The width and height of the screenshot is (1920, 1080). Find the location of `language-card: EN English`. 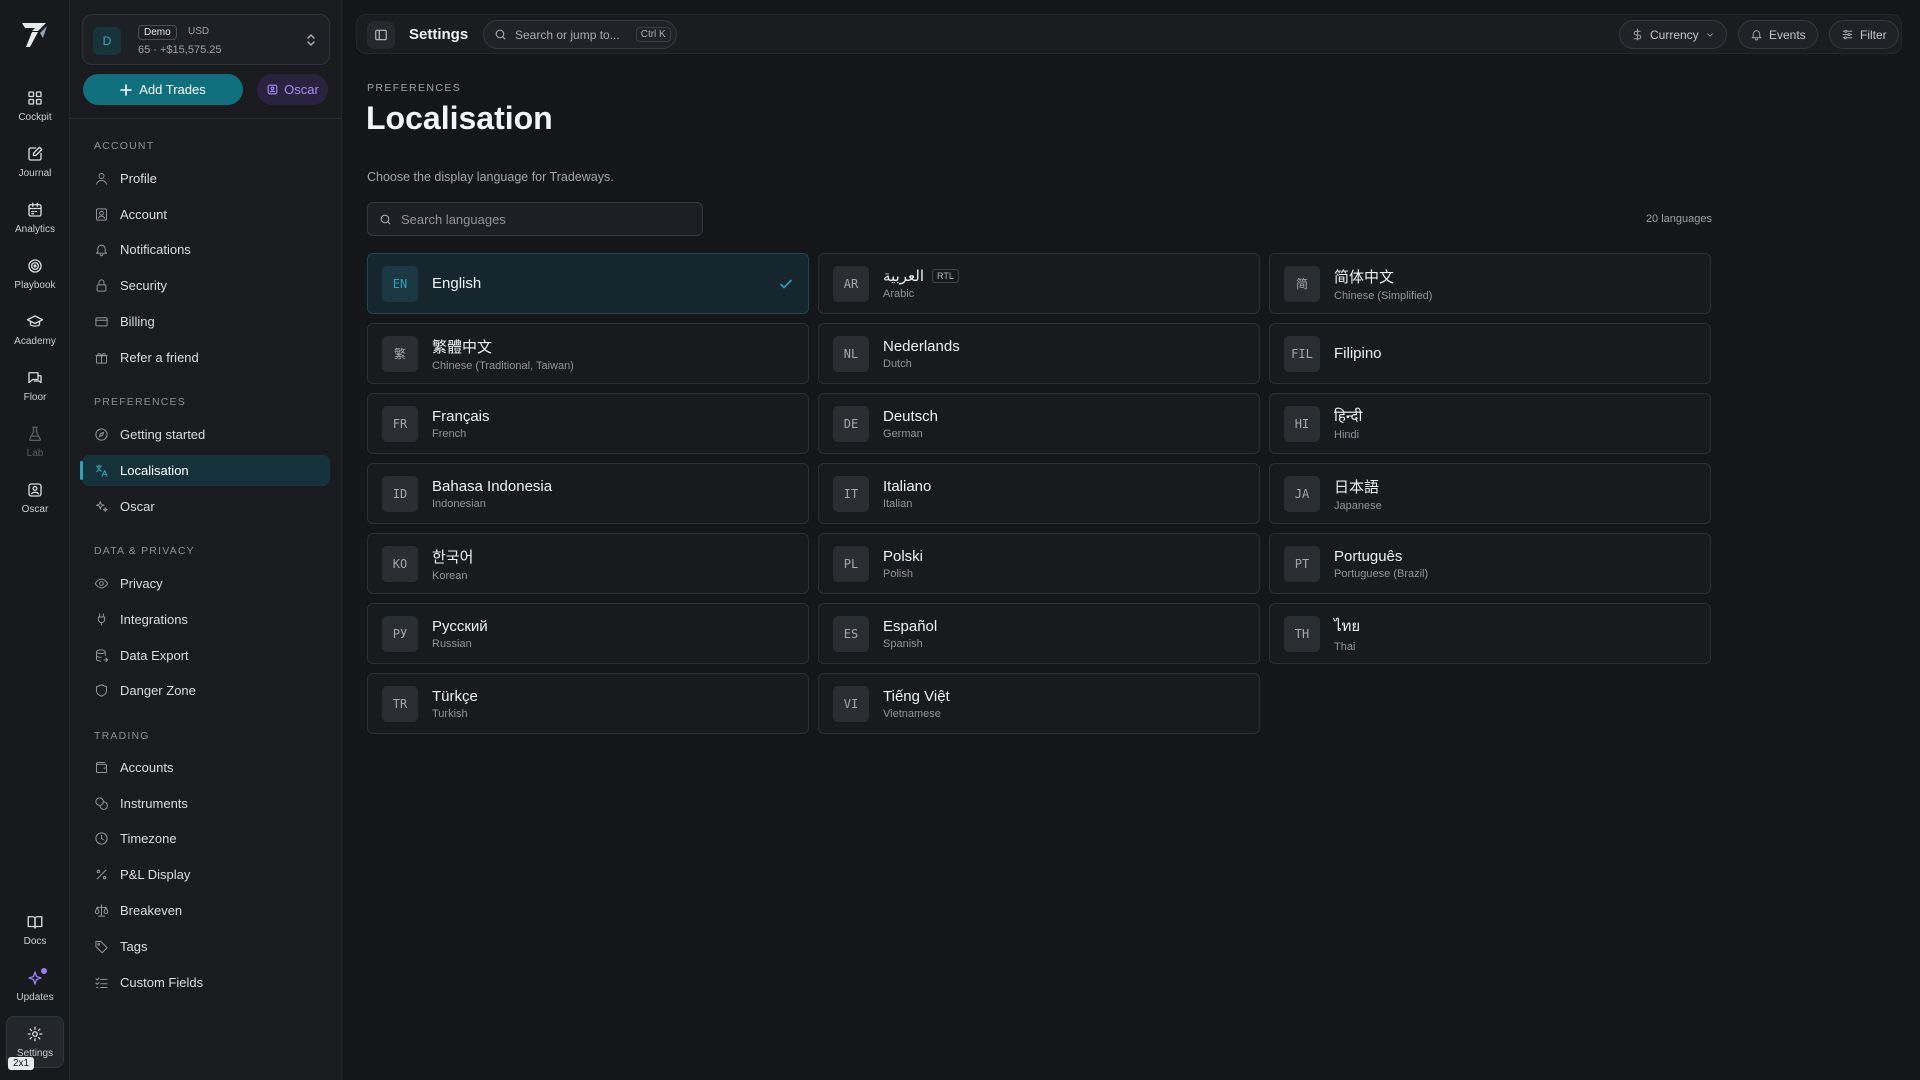

language-card: EN English is located at coordinates (588, 283).